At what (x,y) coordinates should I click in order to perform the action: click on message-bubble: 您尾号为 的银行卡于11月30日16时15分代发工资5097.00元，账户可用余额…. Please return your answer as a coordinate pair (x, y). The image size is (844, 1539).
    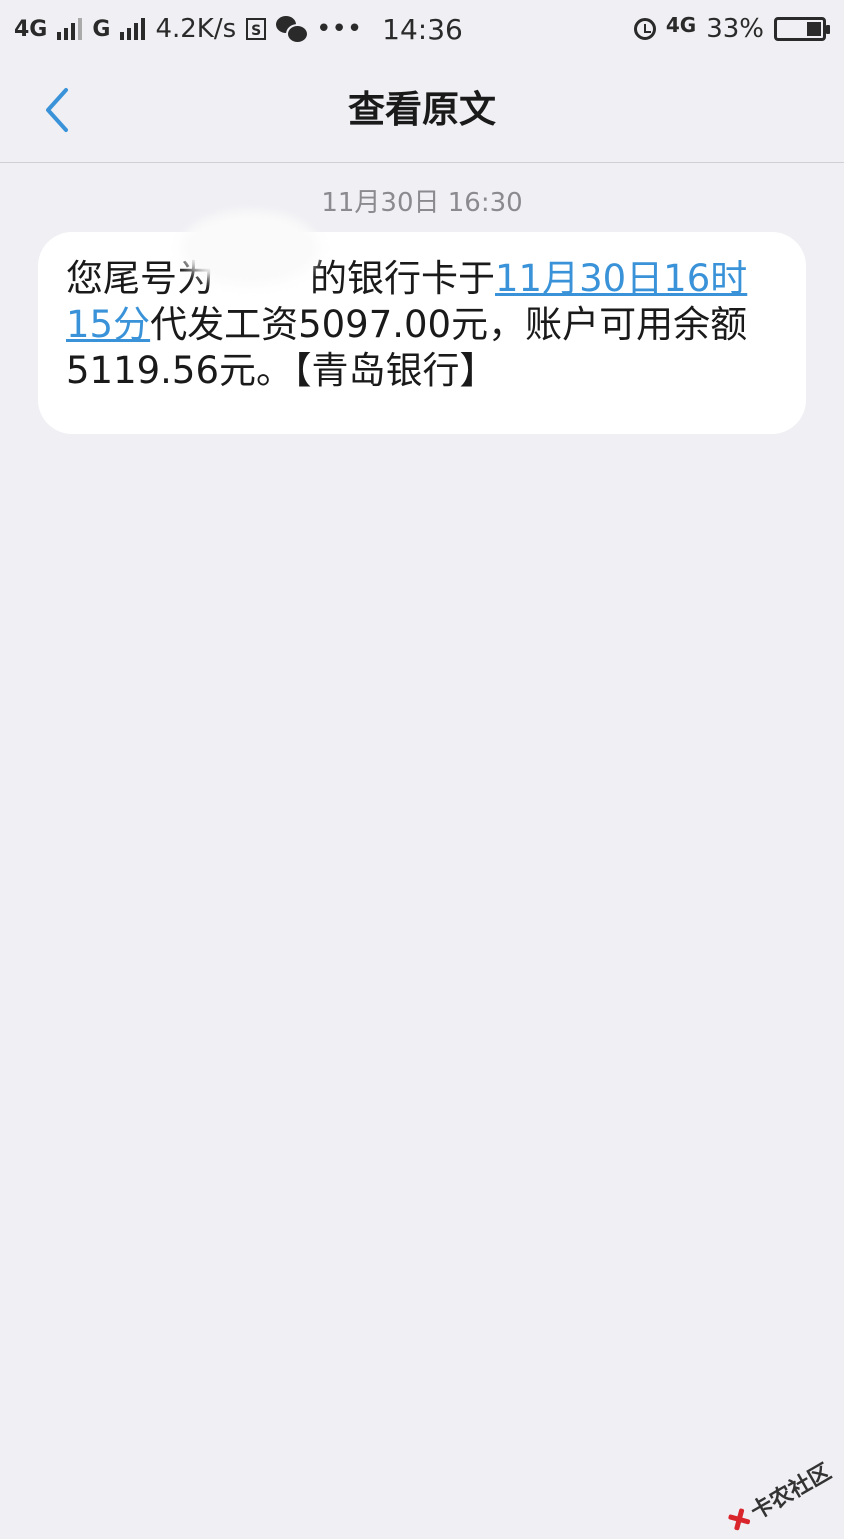
    Looking at the image, I should click on (422, 333).